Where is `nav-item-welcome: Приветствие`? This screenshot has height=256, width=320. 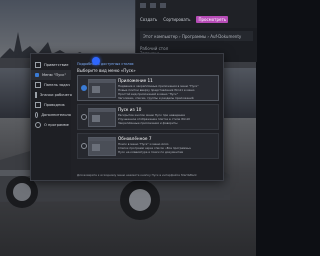
nav-item-welcome: Приветствие is located at coordinates (51, 65).